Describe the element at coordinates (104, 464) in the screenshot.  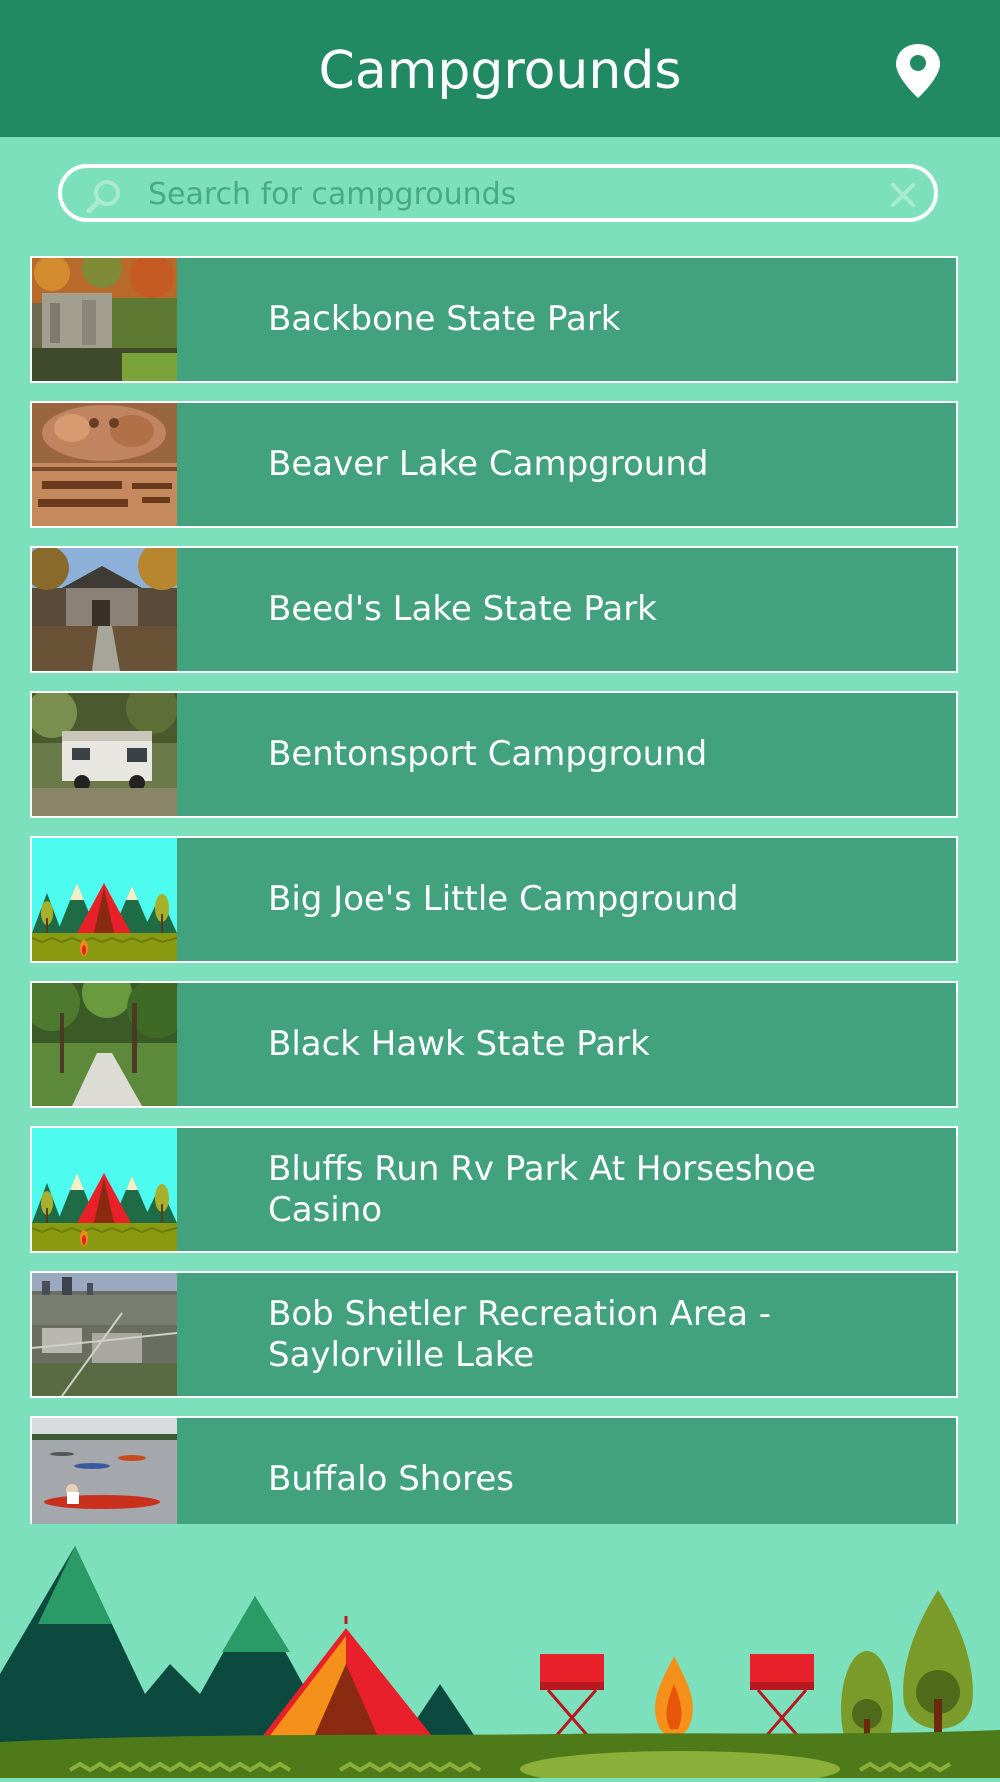
I see `photo-carved-wood-sign` at that location.